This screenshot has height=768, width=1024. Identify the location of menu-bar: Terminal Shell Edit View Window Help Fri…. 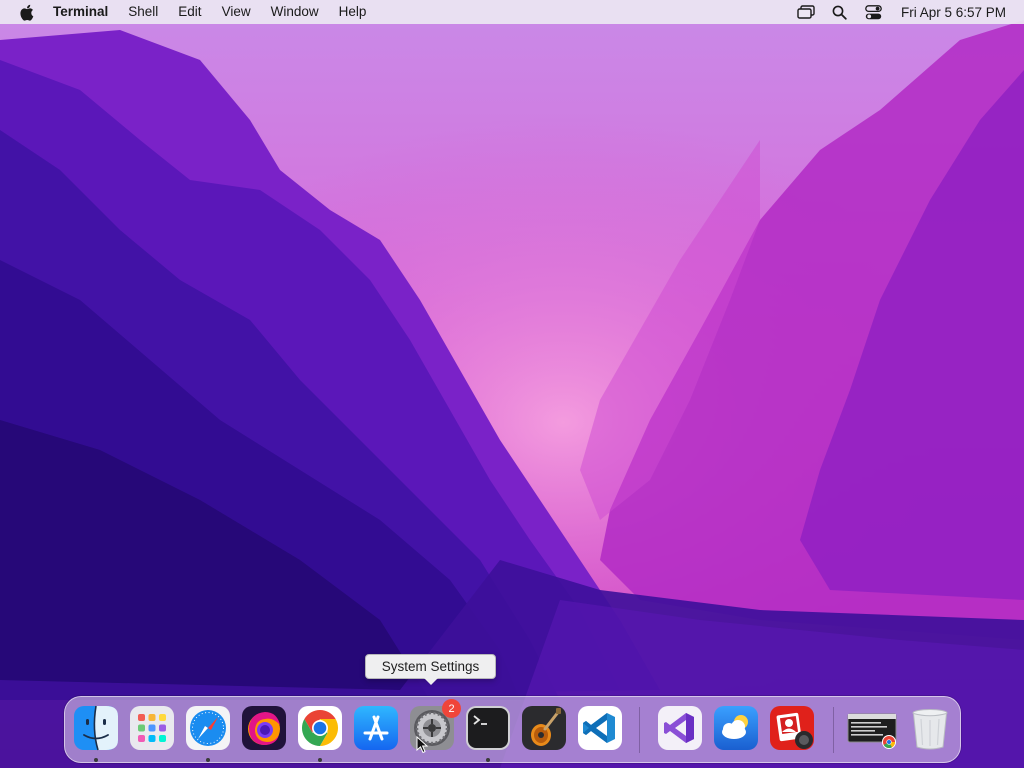
(512, 12).